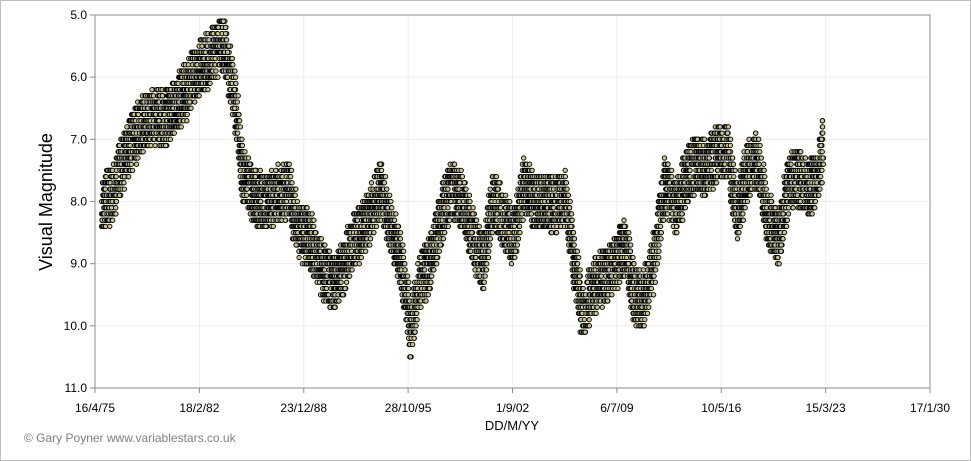 The width and height of the screenshot is (971, 461). What do you see at coordinates (78, 139) in the screenshot?
I see `y-tick-label: 7.0` at bounding box center [78, 139].